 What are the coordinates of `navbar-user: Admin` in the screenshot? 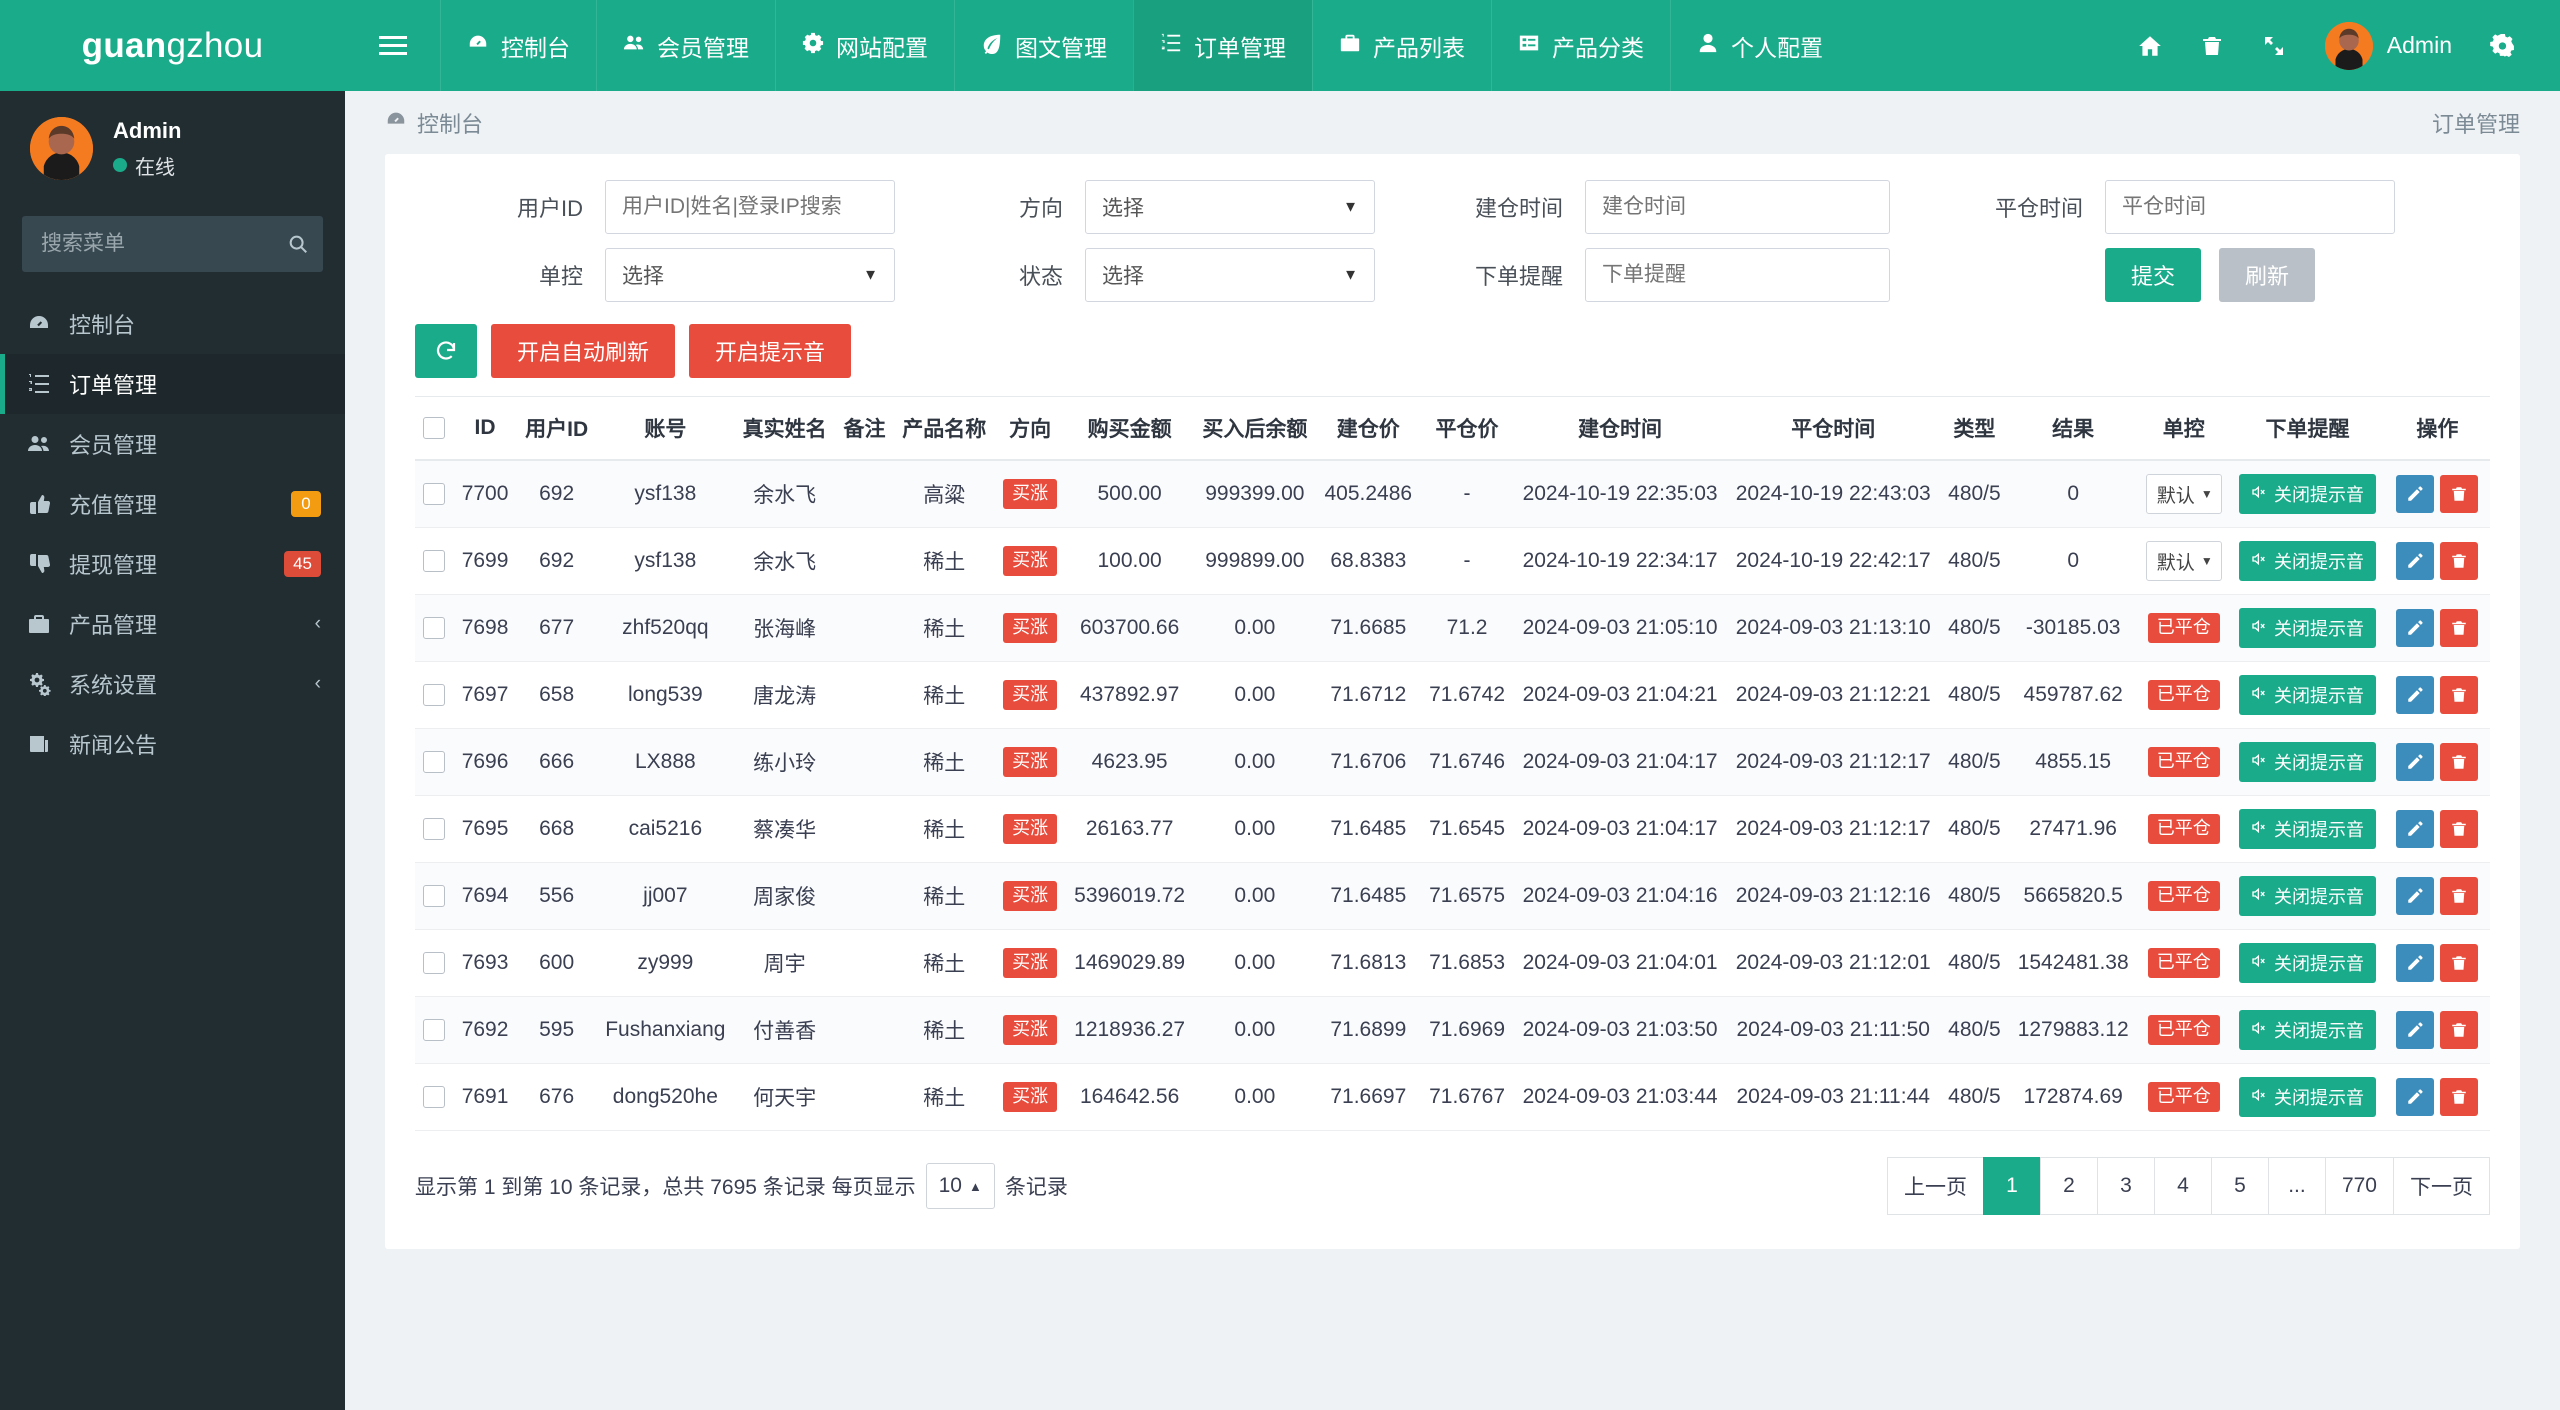 It's located at (2388, 45).